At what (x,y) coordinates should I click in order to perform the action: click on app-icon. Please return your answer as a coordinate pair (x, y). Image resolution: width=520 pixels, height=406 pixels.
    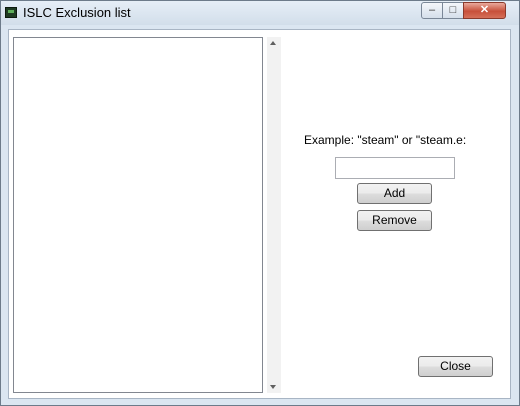
    Looking at the image, I should click on (11, 12).